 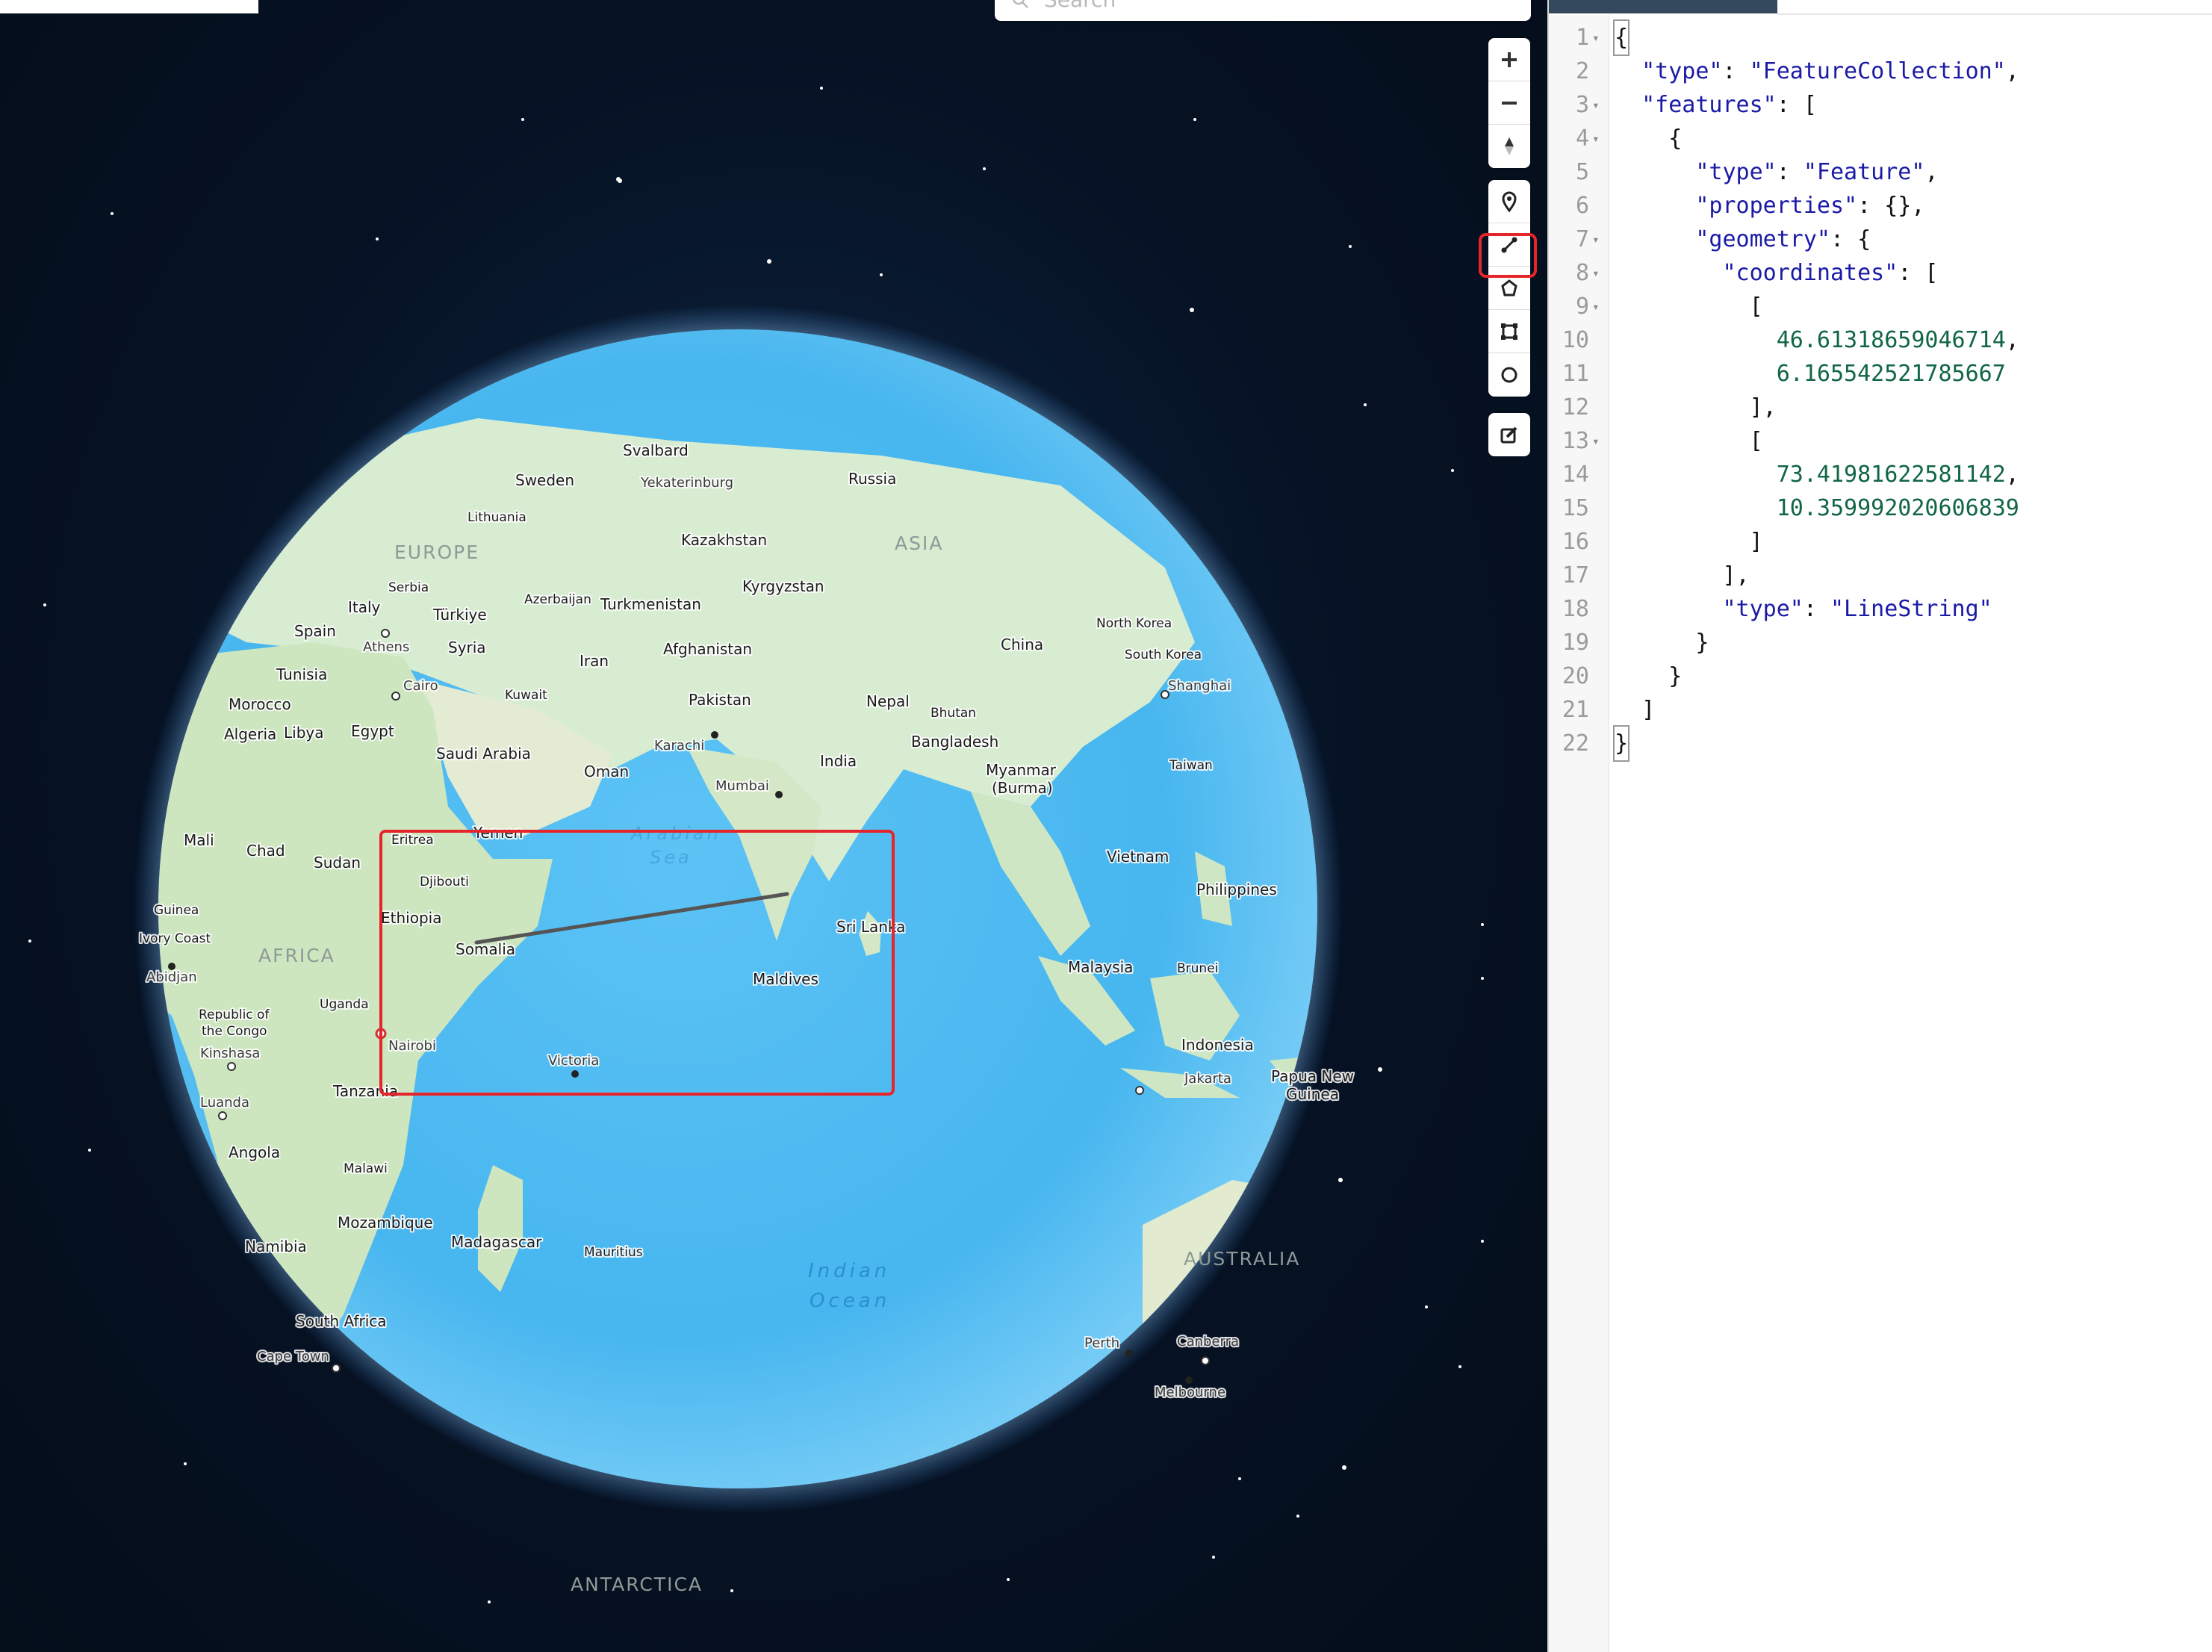 What do you see at coordinates (1881, 642) in the screenshot?
I see `code-line: 19 }` at bounding box center [1881, 642].